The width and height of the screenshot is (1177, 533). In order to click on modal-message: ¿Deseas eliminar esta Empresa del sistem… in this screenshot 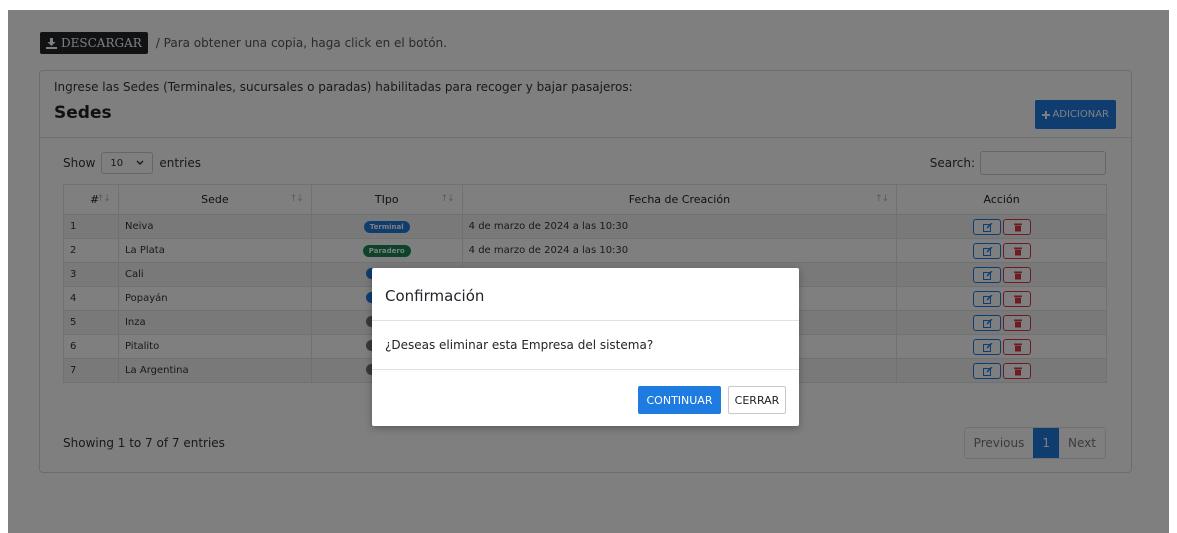, I will do `click(585, 345)`.